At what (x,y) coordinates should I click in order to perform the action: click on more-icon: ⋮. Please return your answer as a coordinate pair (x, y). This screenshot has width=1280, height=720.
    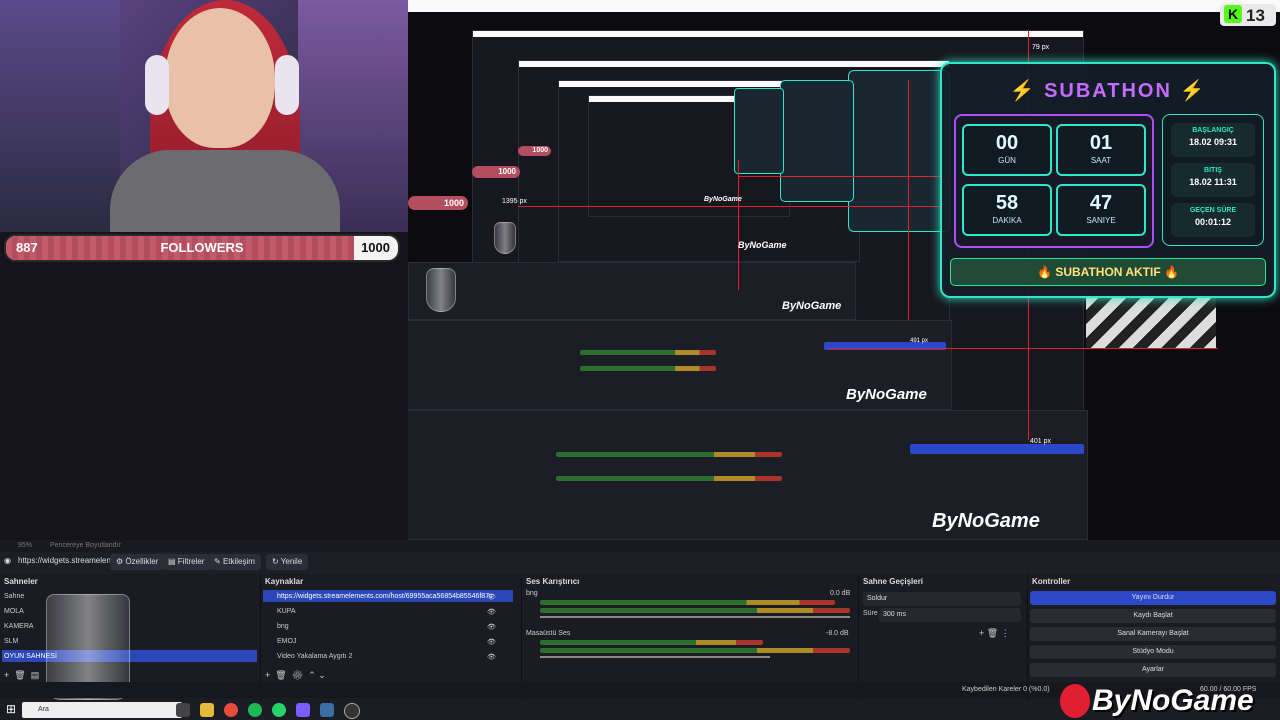
    Looking at the image, I should click on (1005, 633).